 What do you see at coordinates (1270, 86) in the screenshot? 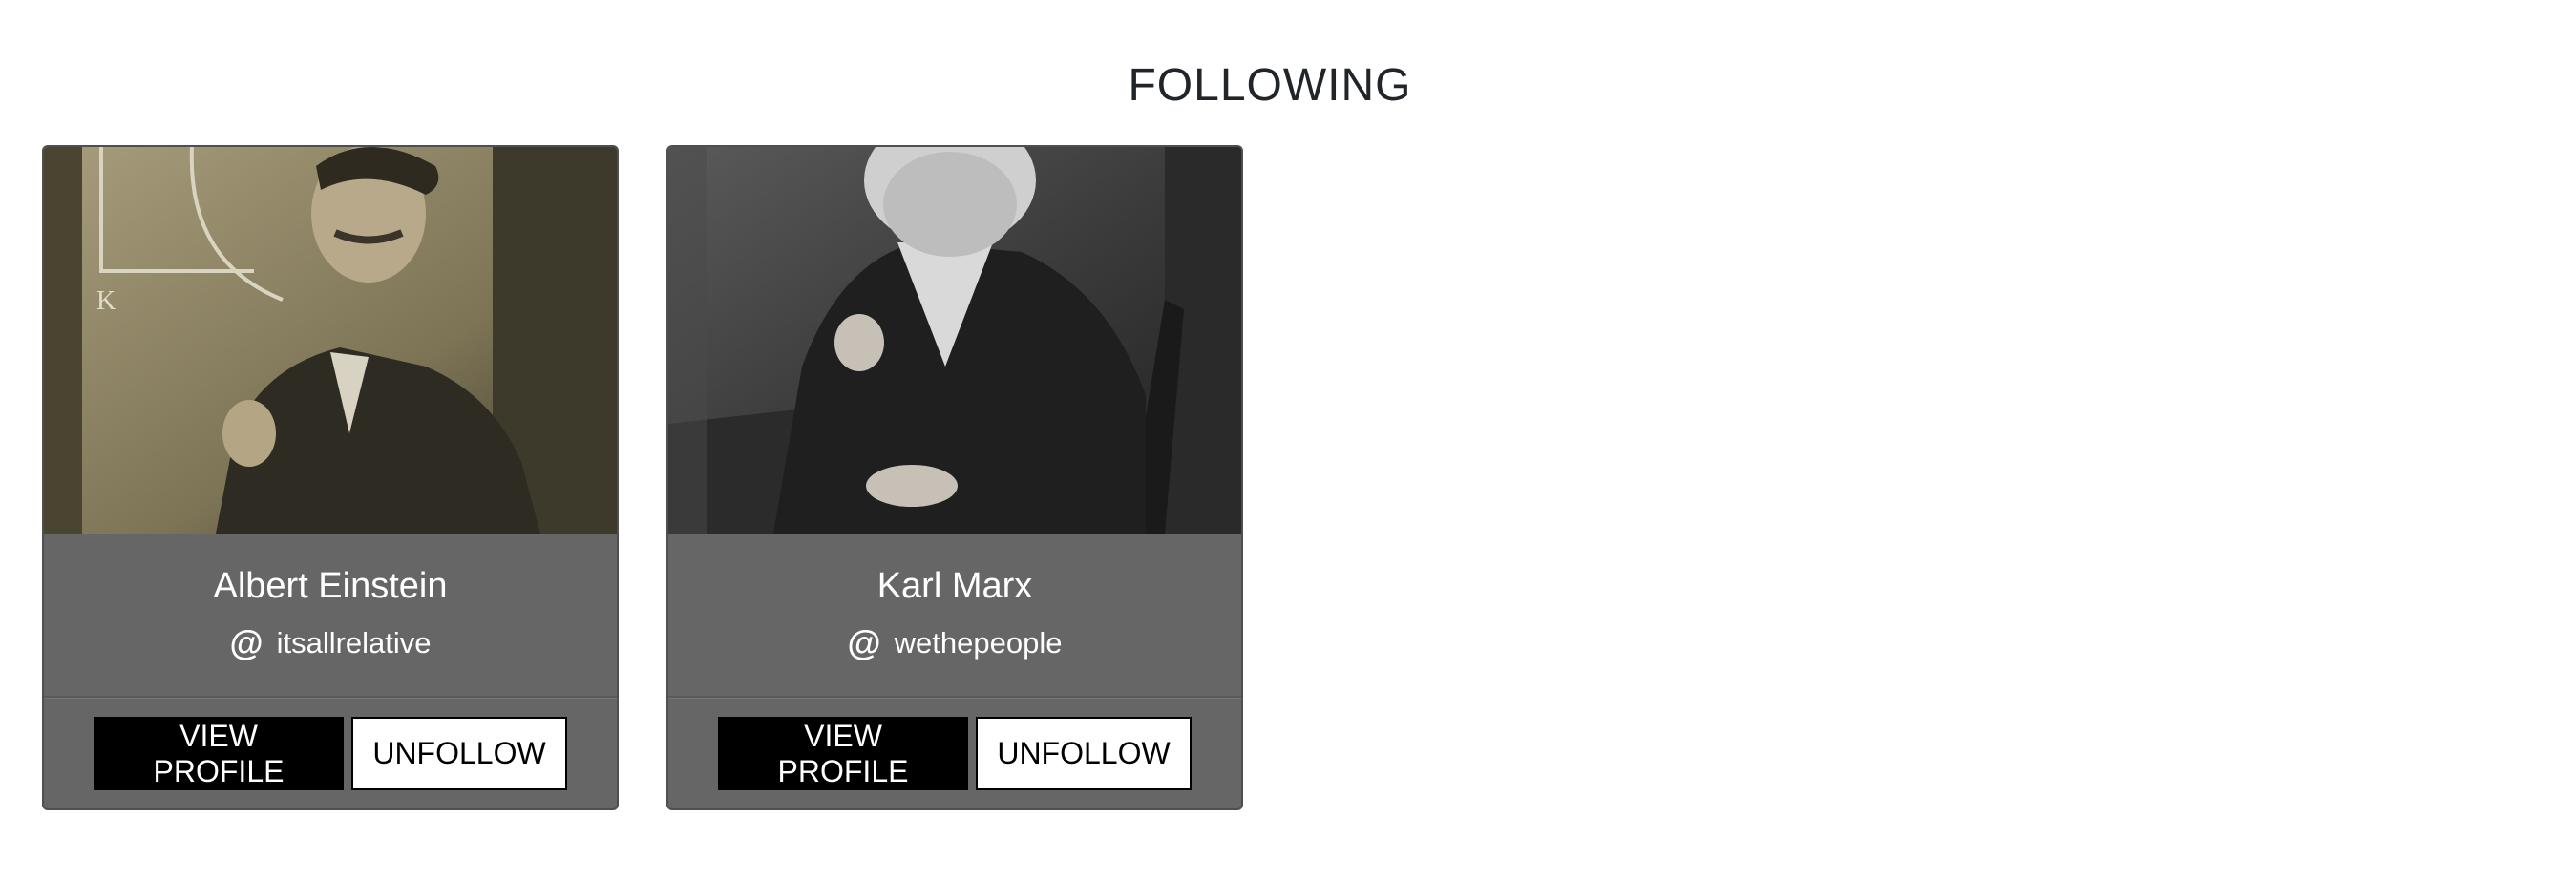
I see `page-title: FOLLOWING` at bounding box center [1270, 86].